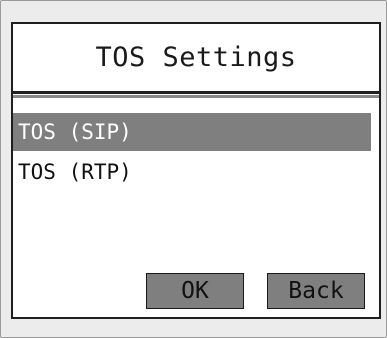  What do you see at coordinates (192, 172) in the screenshot?
I see `list-item-tos-rtp: TOS (RTP)` at bounding box center [192, 172].